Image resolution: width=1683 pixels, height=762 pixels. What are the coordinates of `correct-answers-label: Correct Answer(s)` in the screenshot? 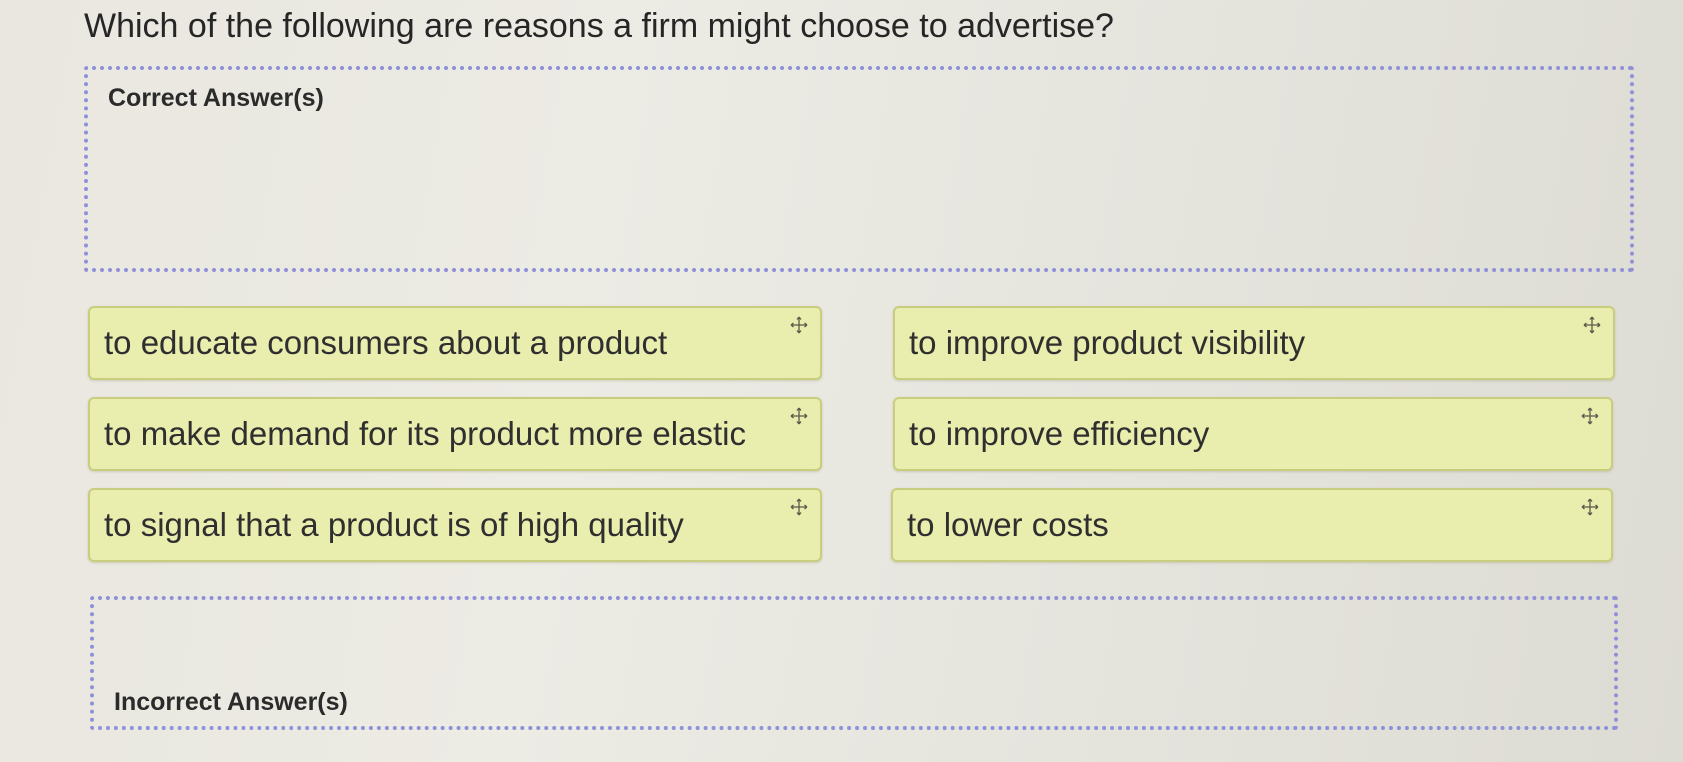 It's located at (216, 98).